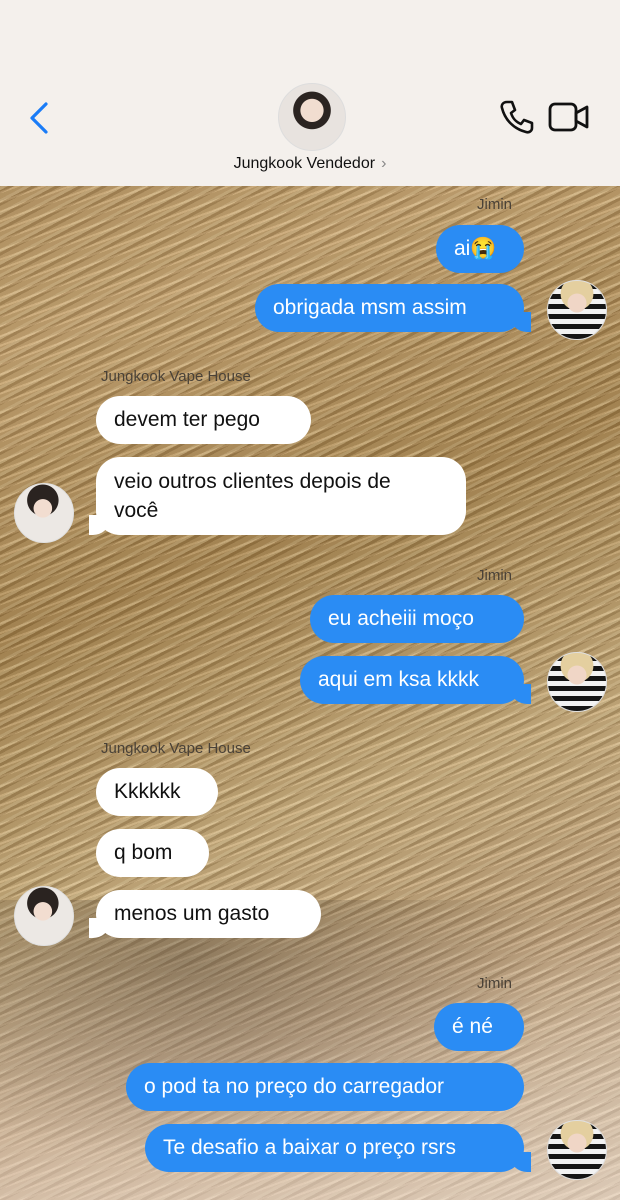 The image size is (620, 1200). I want to click on contact-avatar, so click(312, 117).